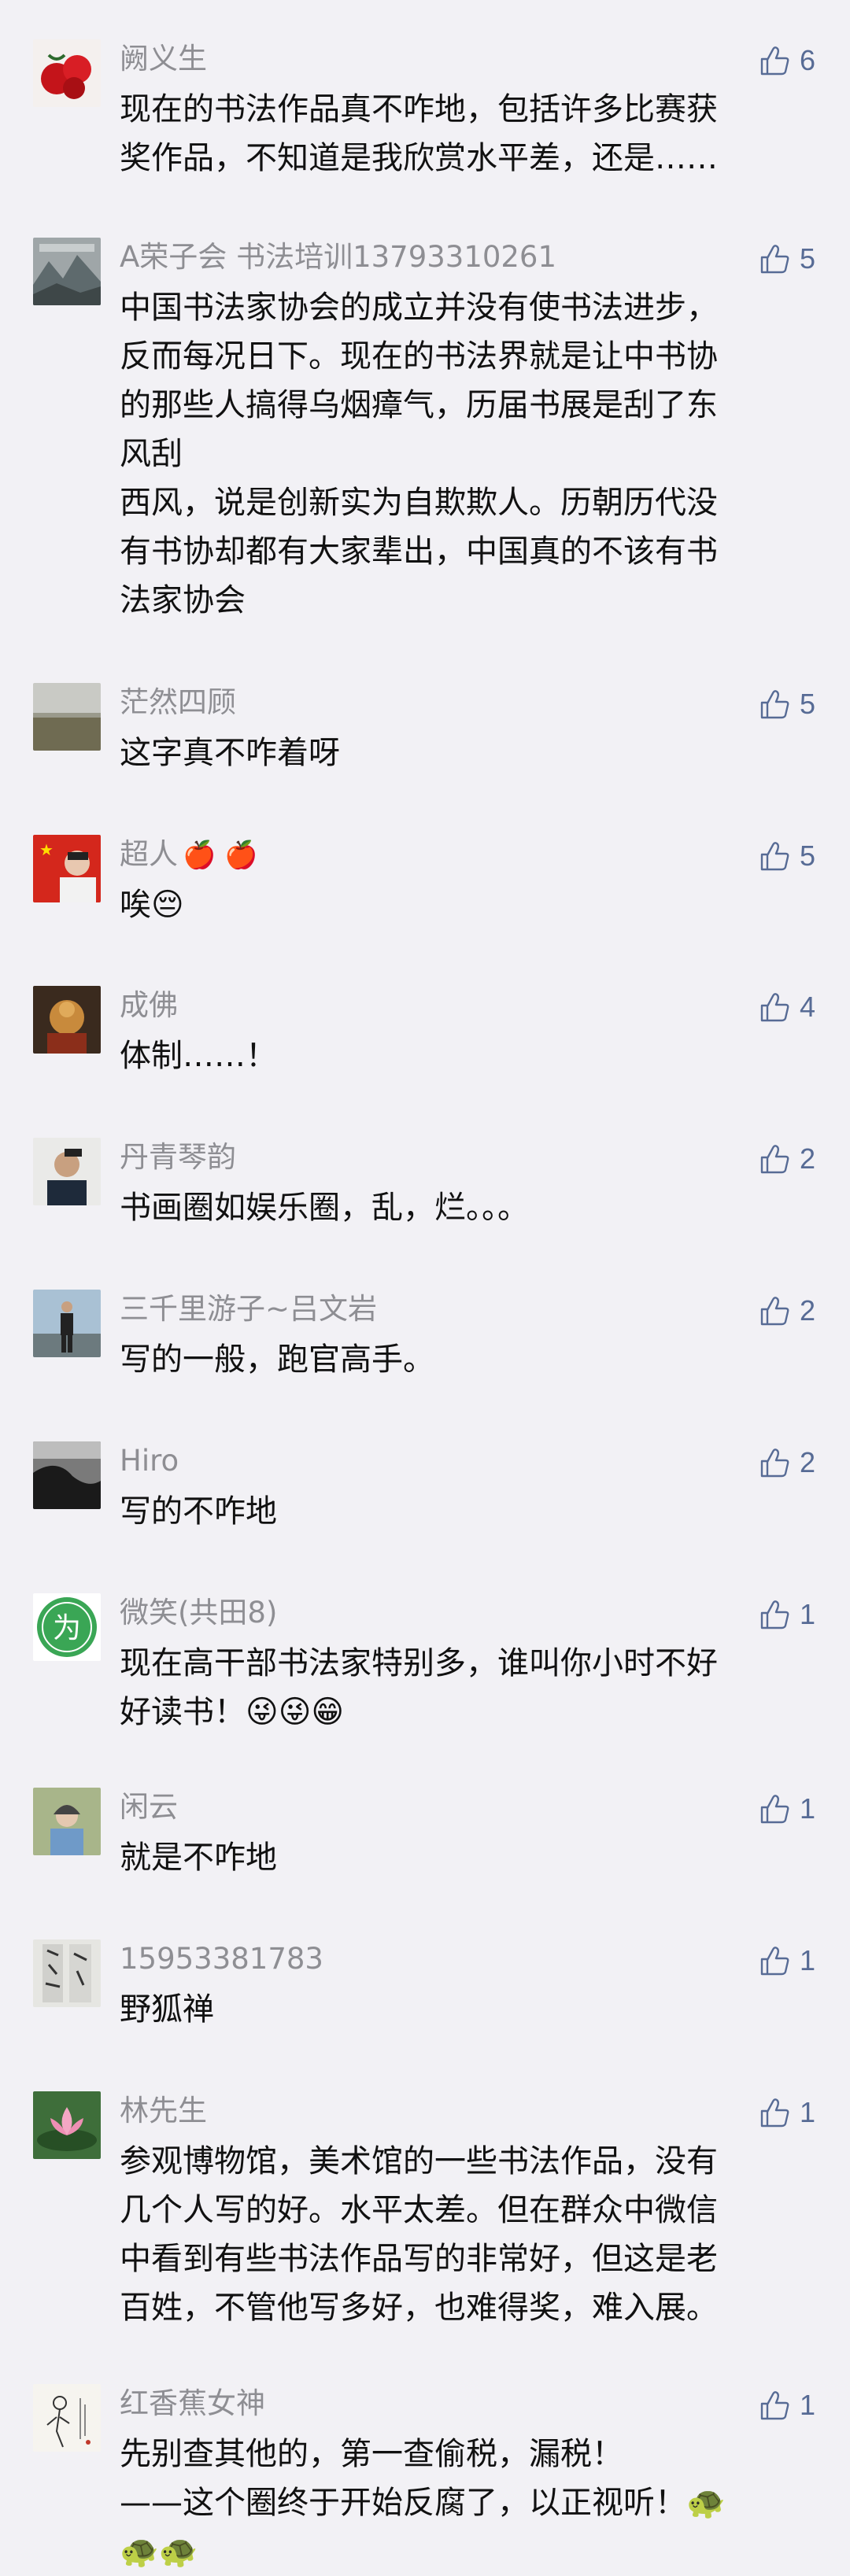 The height and width of the screenshot is (2576, 850). I want to click on comment-text: 现在高干部书法家特别多，谁叫你小时不好 好读书！😜😜😁, so click(419, 1687).